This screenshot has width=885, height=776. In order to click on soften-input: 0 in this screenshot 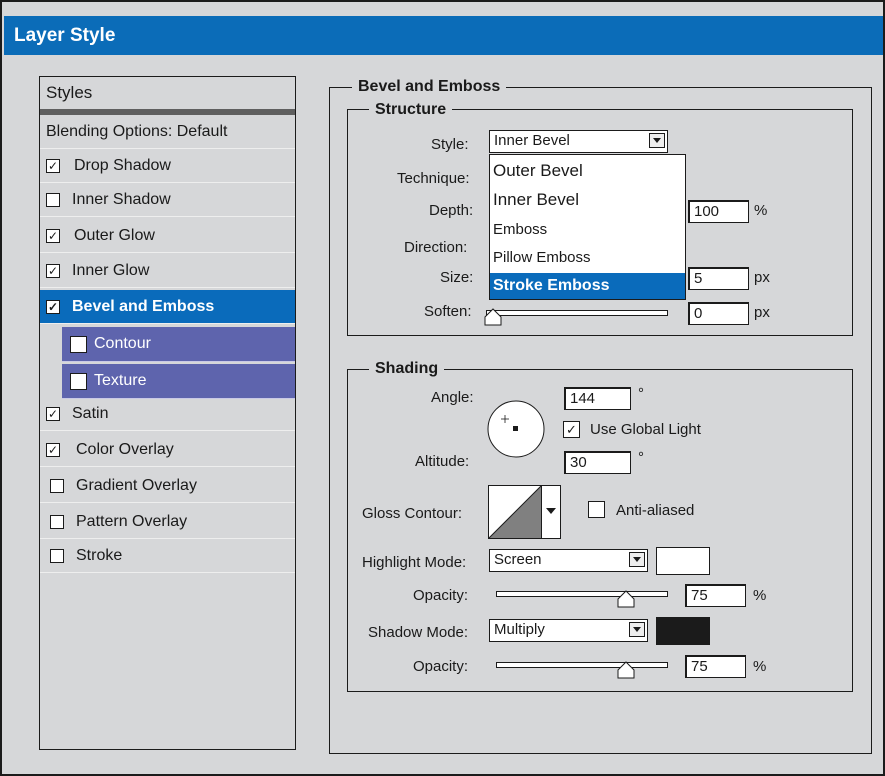, I will do `click(718, 313)`.